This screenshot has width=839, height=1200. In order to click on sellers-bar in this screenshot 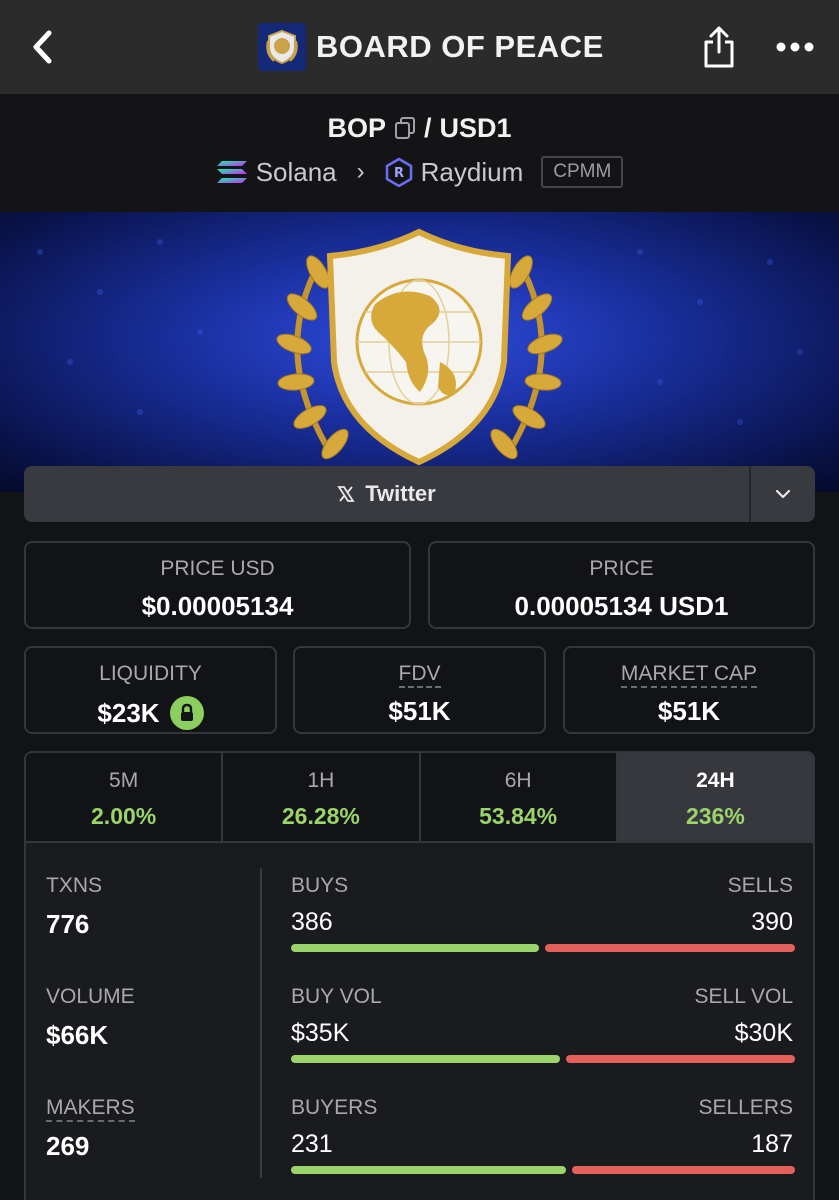, I will do `click(683, 1170)`.